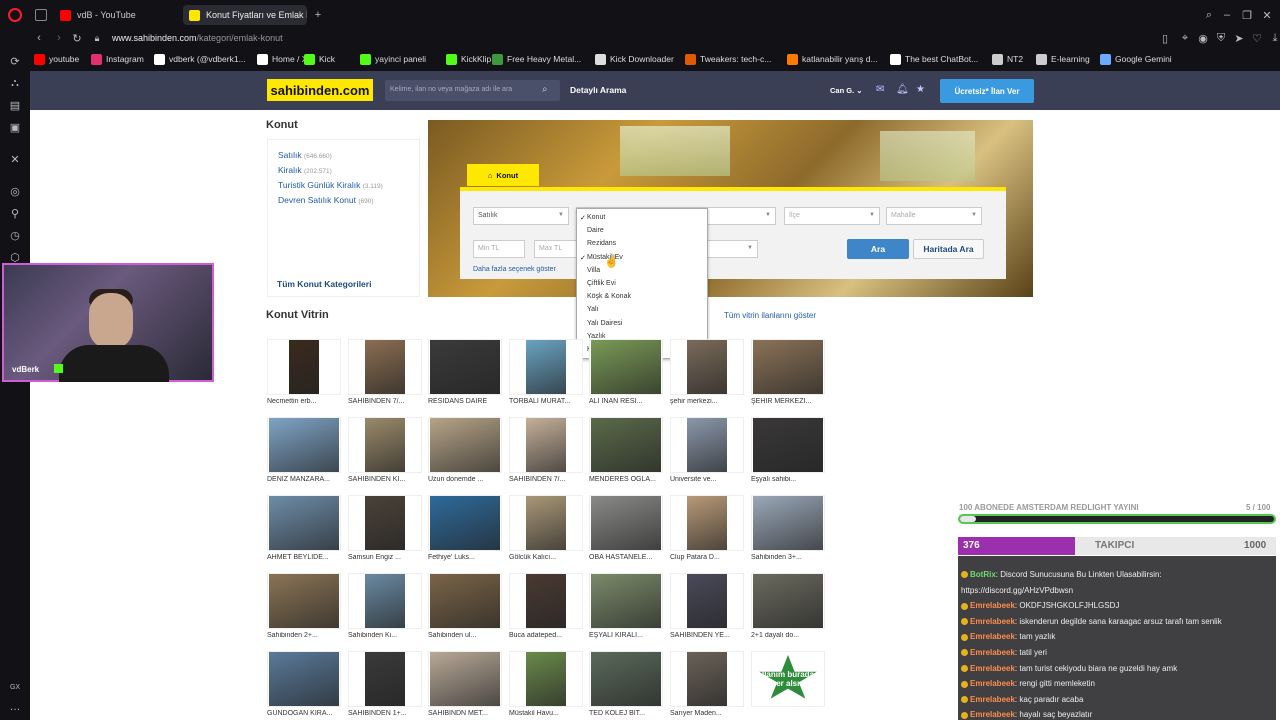  What do you see at coordinates (318, 15) in the screenshot?
I see `new-tab-button: +` at bounding box center [318, 15].